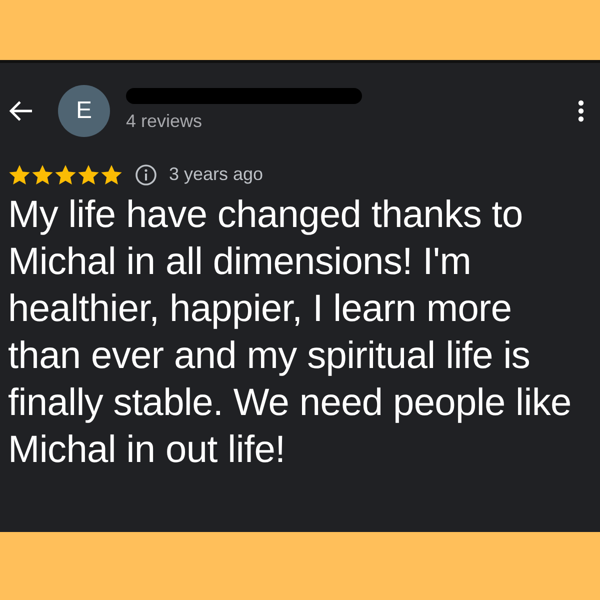 This screenshot has width=600, height=600. I want to click on review-date: 3 years ago, so click(216, 174).